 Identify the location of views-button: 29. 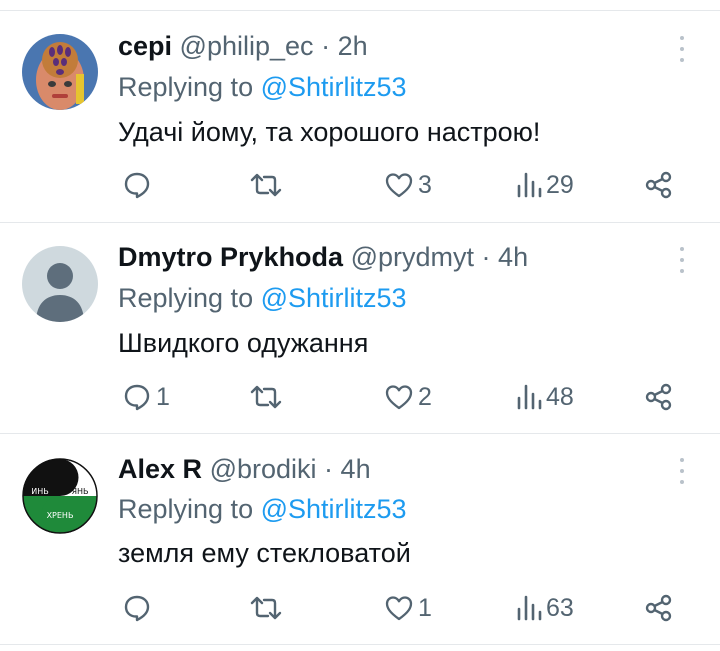
(545, 185).